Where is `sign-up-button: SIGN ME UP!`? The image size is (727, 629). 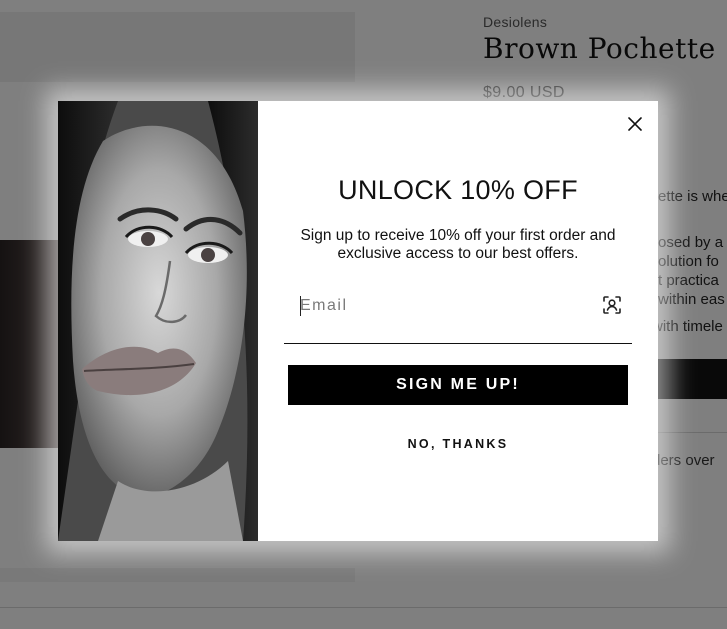 sign-up-button: SIGN ME UP! is located at coordinates (458, 385).